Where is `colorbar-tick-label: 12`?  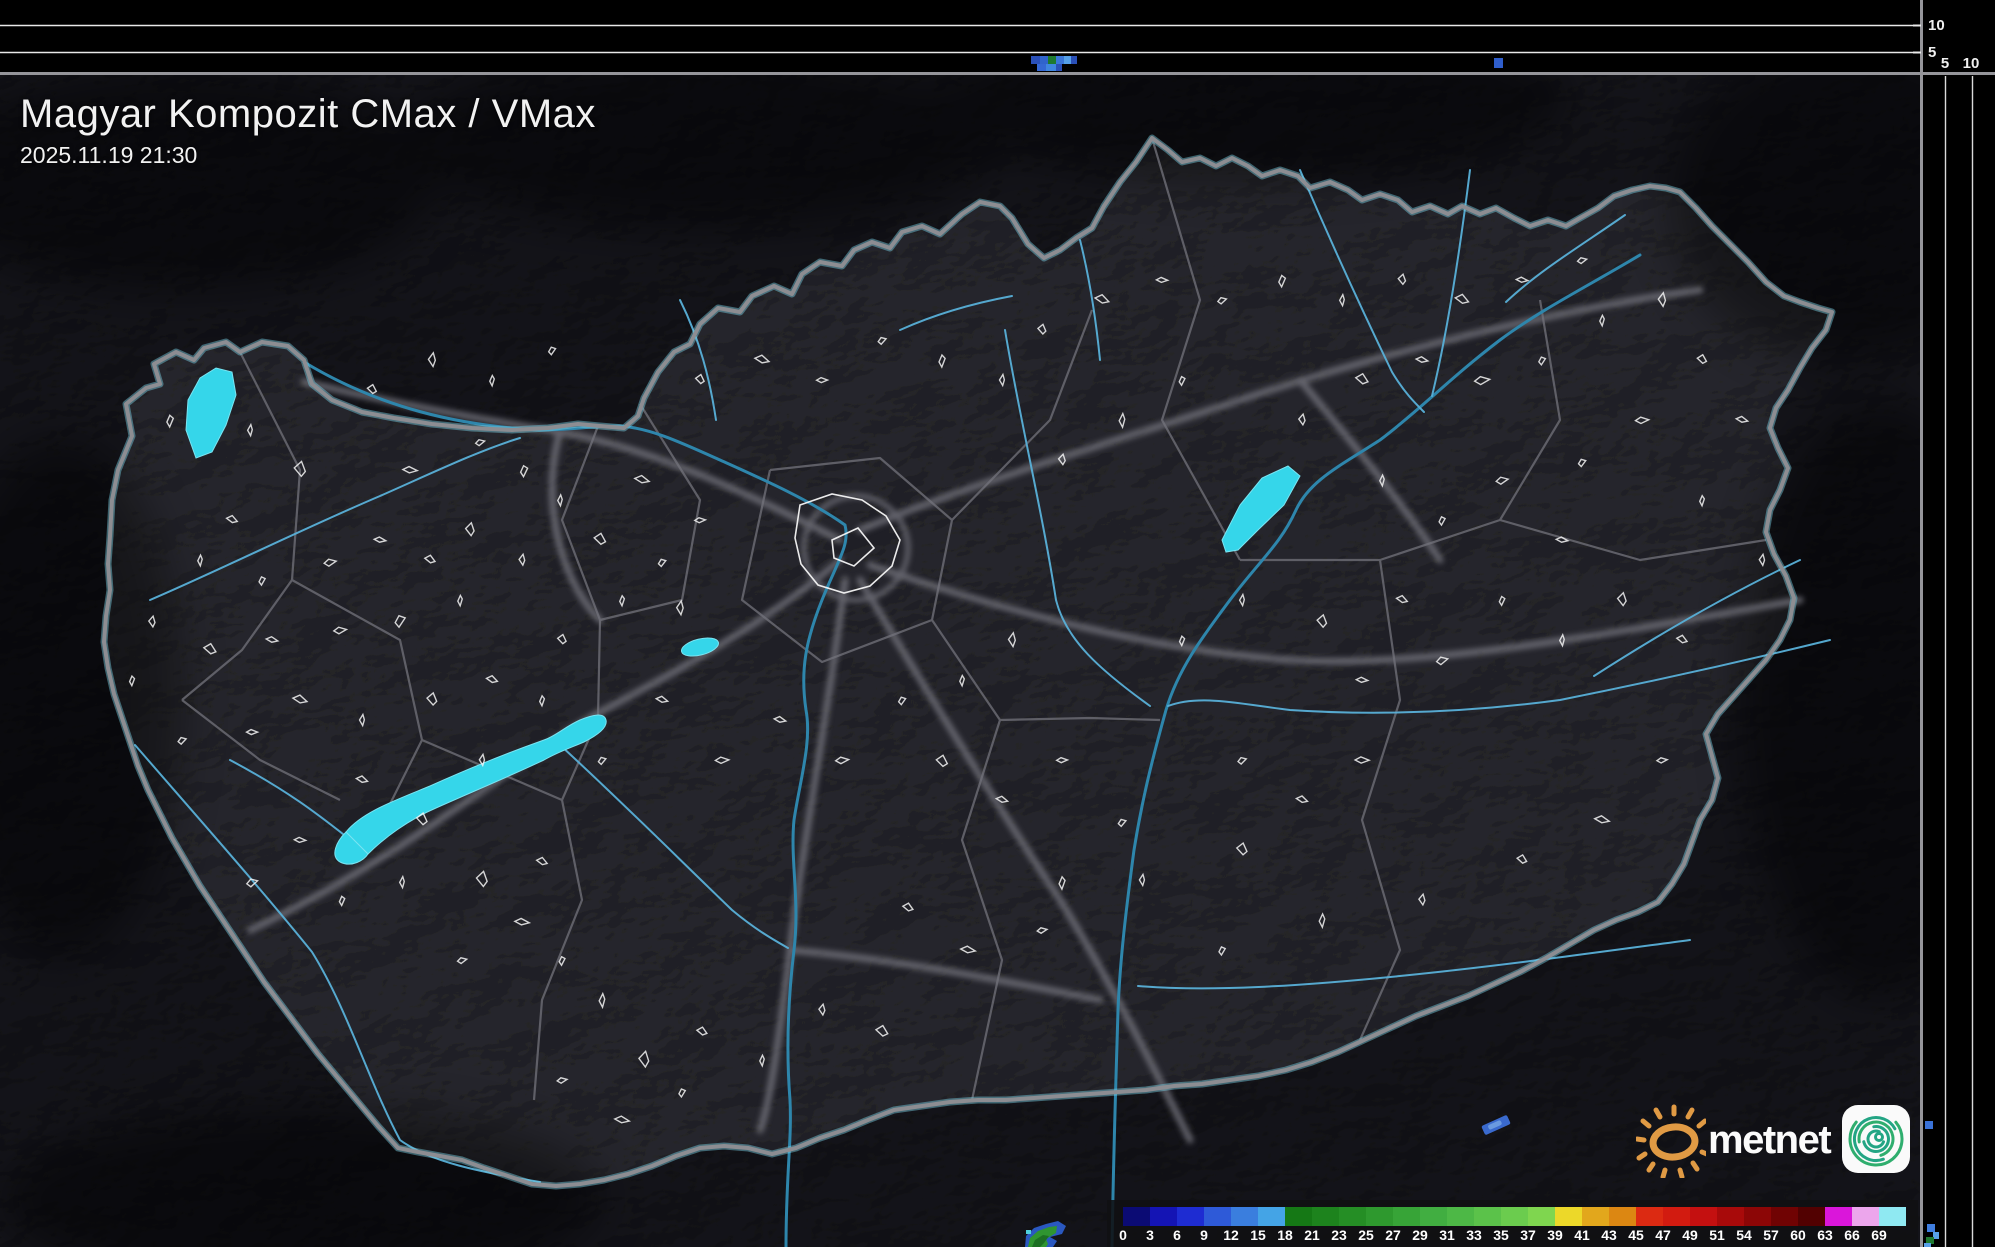
colorbar-tick-label: 12 is located at coordinates (1231, 1235).